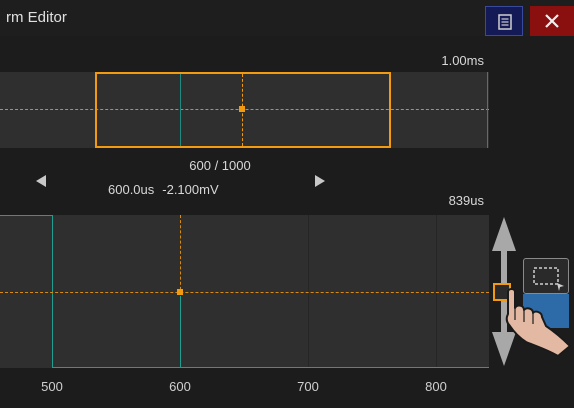 This screenshot has height=408, width=574. Describe the element at coordinates (220, 165) in the screenshot. I see `point-counter: 600 / 1000` at that location.